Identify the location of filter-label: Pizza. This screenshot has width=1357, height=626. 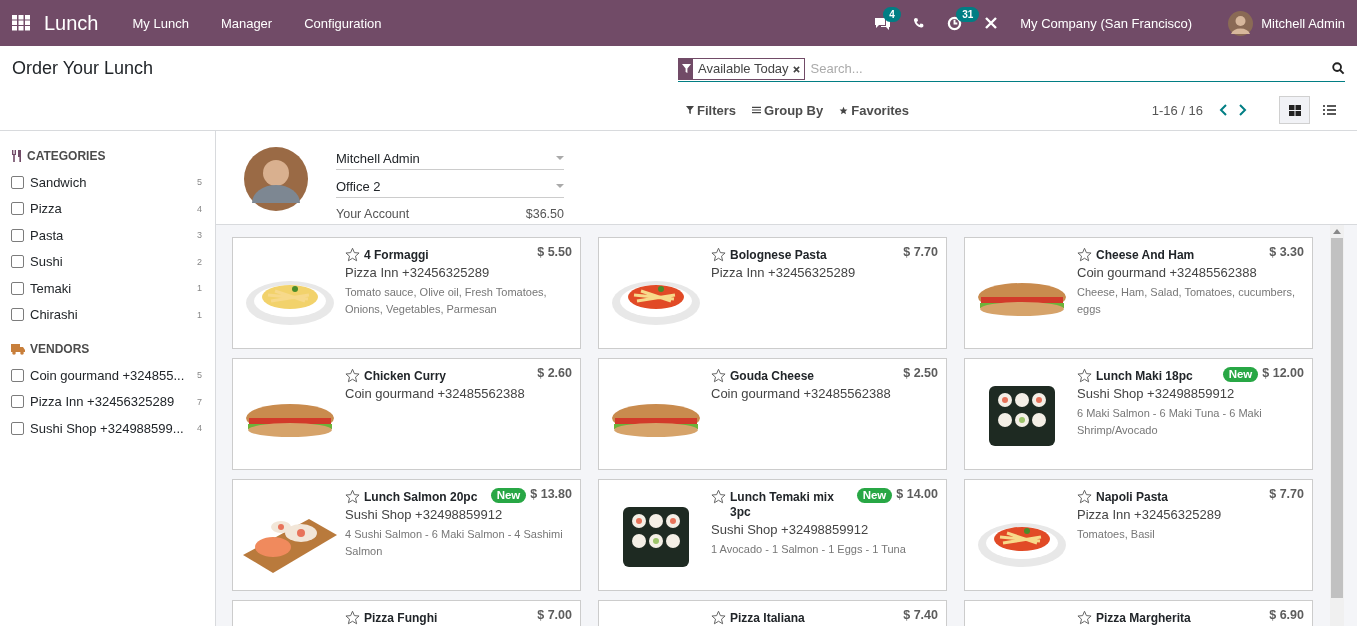
(113, 209).